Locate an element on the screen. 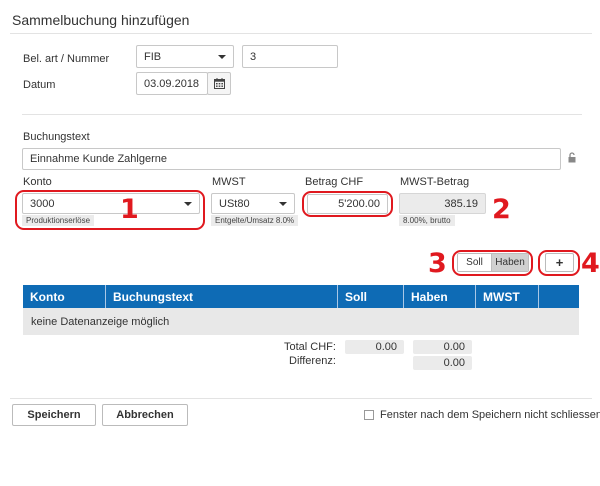 The height and width of the screenshot is (486, 600). konto-select: 3000 is located at coordinates (111, 203).